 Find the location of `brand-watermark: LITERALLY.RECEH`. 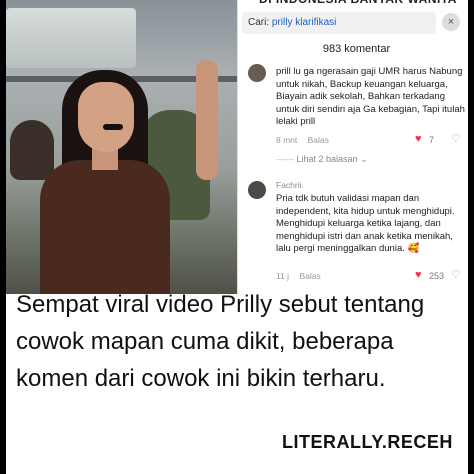

brand-watermark: LITERALLY.RECEH is located at coordinates (367, 442).